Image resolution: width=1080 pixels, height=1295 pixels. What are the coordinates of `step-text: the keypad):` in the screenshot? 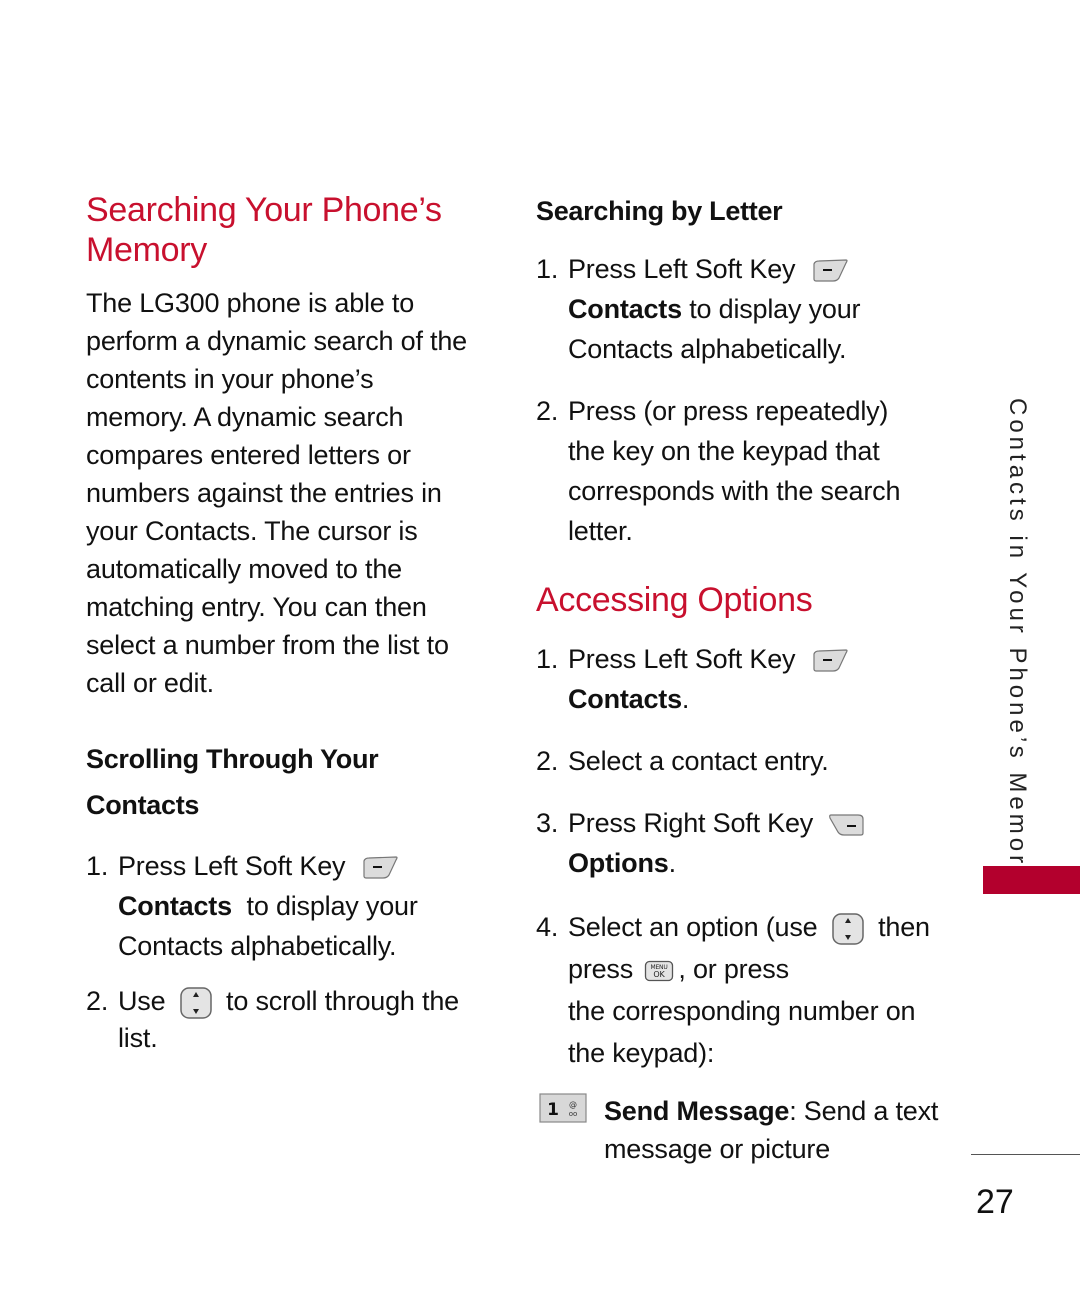 It's located at (641, 1053).